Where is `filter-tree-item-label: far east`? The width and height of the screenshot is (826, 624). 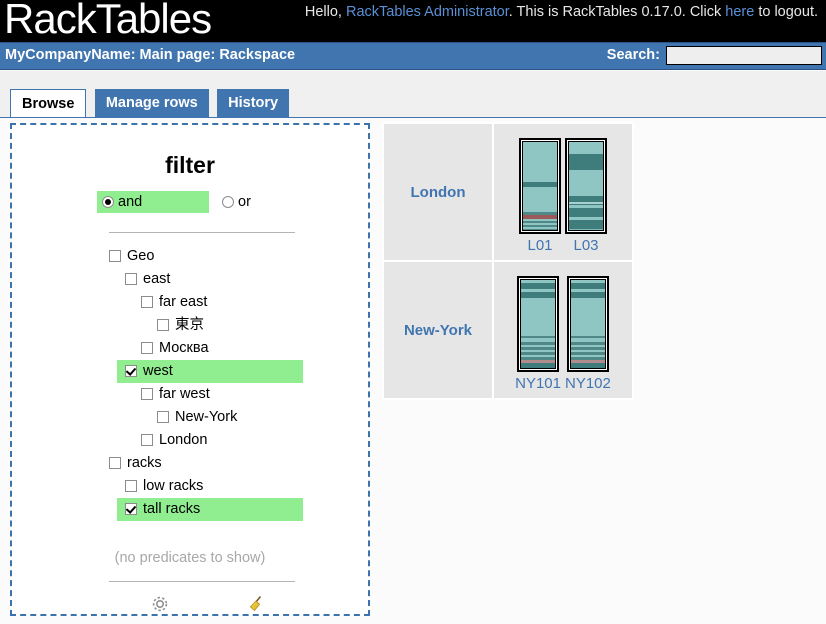
filter-tree-item-label: far east is located at coordinates (183, 302).